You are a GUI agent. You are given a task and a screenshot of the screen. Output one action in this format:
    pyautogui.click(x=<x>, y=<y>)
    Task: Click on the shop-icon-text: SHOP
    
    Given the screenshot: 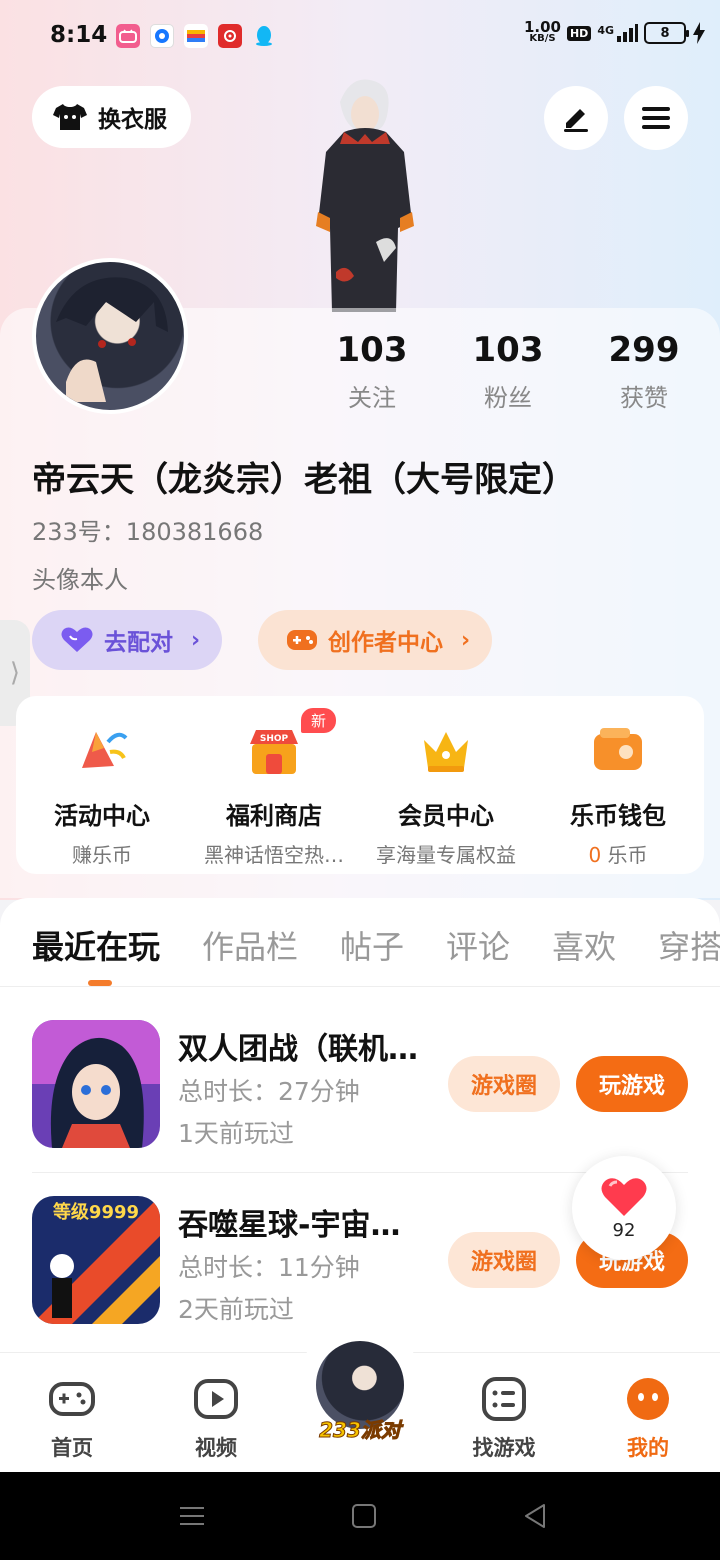 What is the action you would take?
    pyautogui.click(x=274, y=739)
    